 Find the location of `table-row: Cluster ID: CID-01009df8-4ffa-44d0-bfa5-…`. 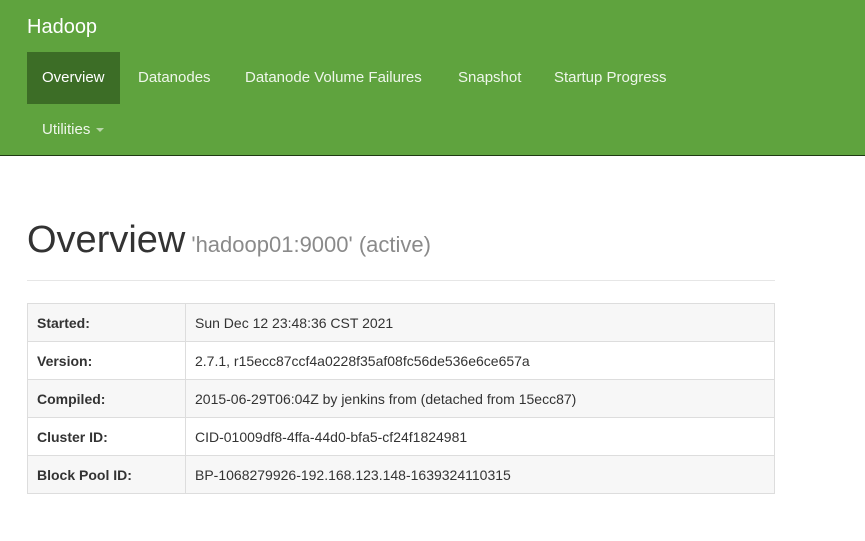

table-row: Cluster ID: CID-01009df8-4ffa-44d0-bfa5-… is located at coordinates (401, 436).